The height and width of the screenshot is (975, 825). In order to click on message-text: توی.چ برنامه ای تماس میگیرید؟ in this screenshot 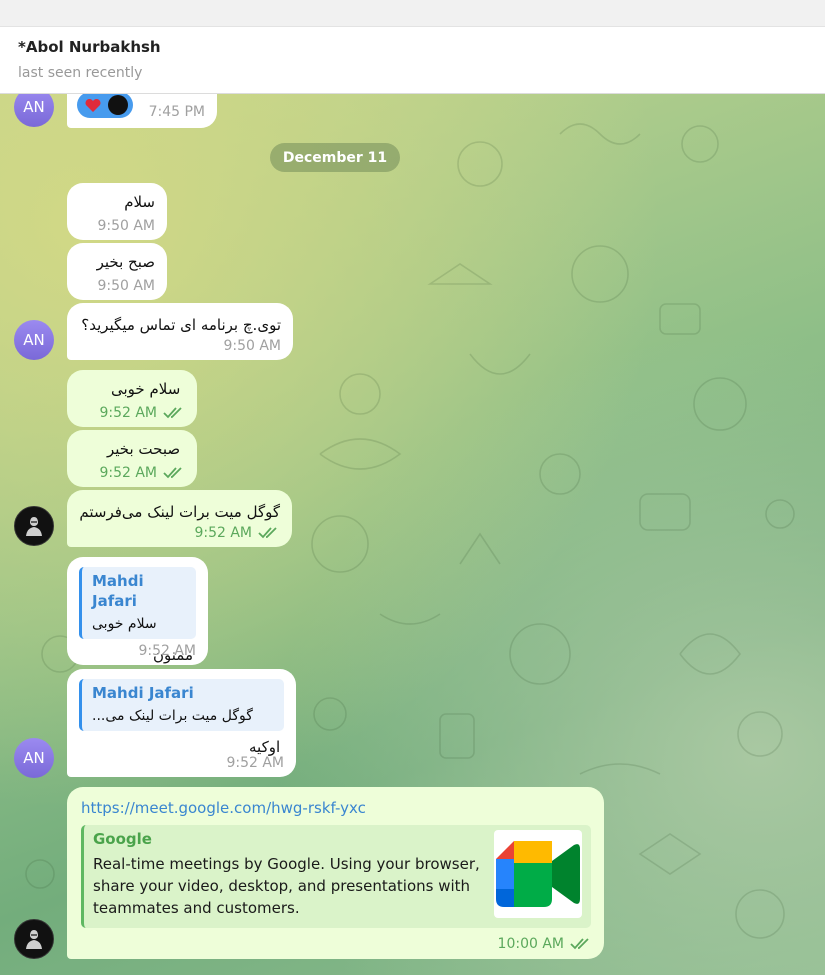, I will do `click(181, 325)`.